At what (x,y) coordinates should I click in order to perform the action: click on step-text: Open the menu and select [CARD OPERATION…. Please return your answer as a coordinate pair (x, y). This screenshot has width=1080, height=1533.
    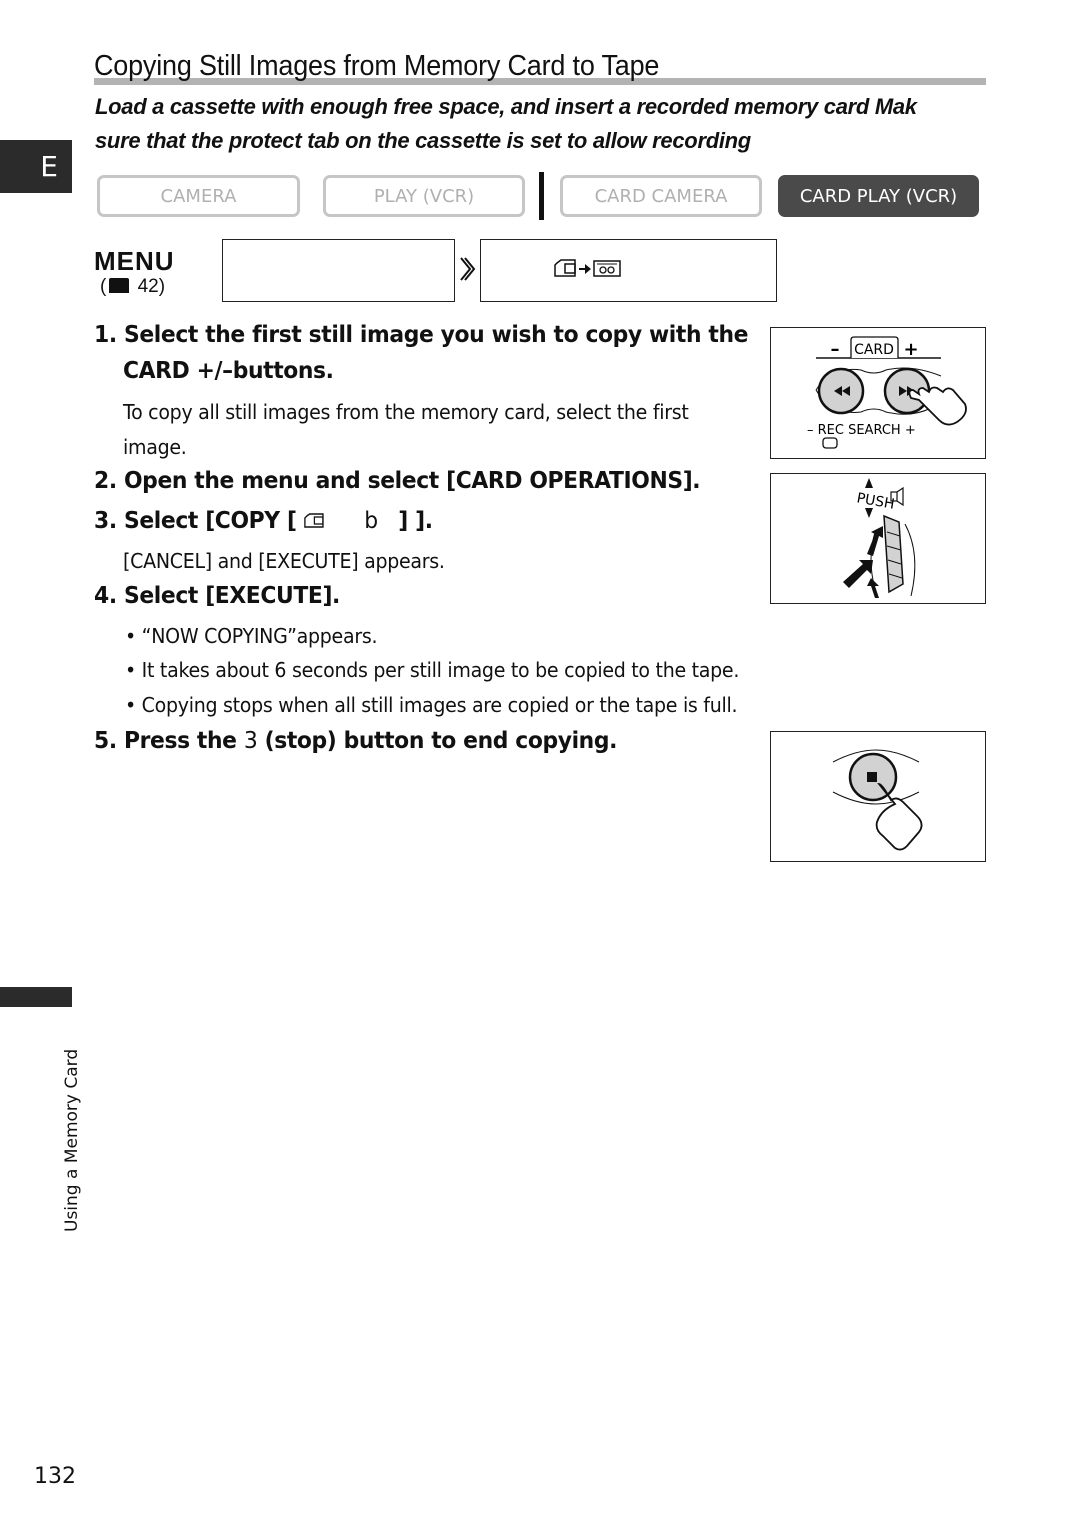
    Looking at the image, I should click on (412, 481).